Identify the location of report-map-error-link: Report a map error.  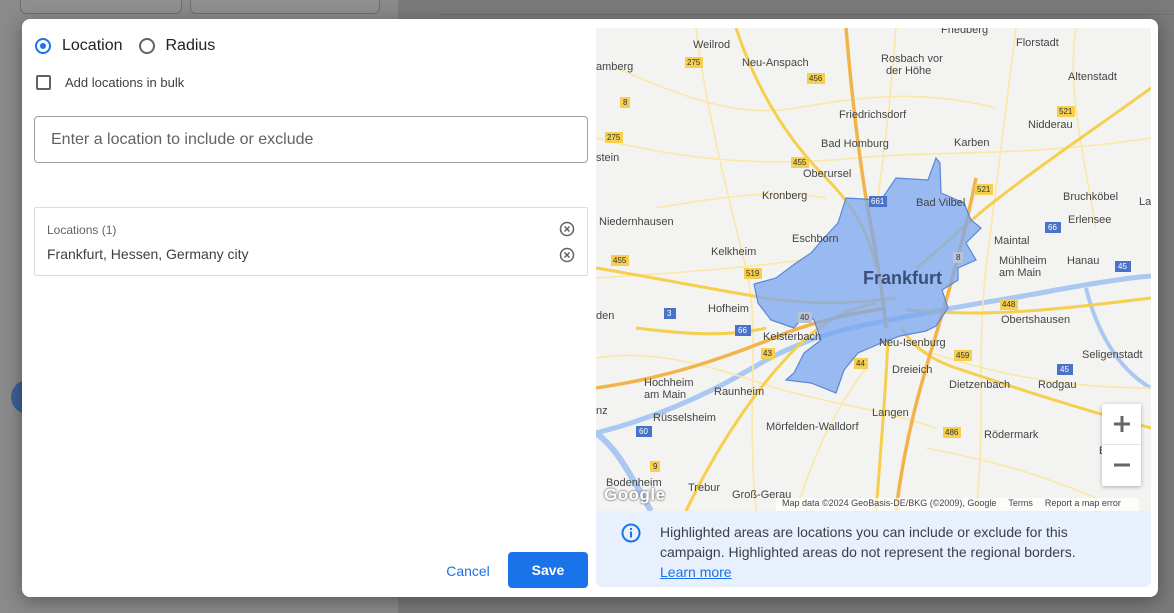
(1083, 504).